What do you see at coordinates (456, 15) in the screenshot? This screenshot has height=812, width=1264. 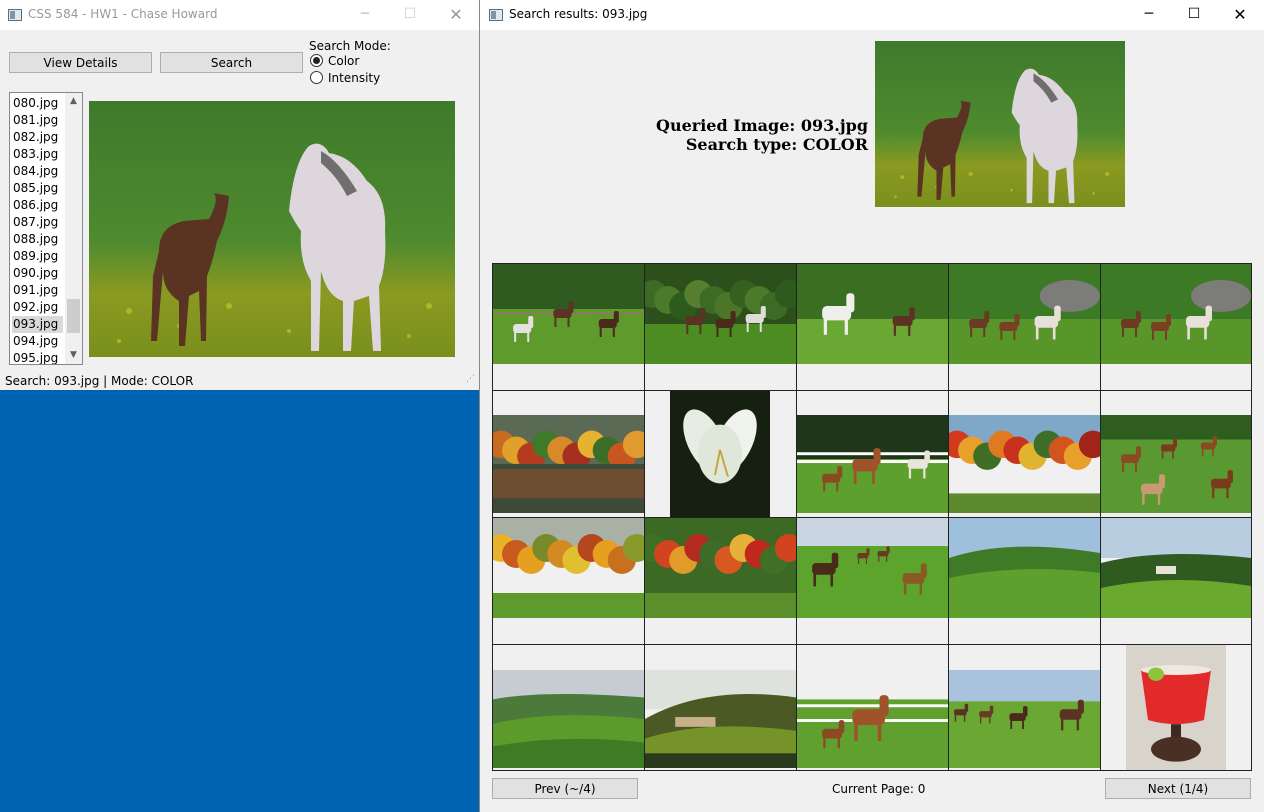 I see `close-icon: ✕` at bounding box center [456, 15].